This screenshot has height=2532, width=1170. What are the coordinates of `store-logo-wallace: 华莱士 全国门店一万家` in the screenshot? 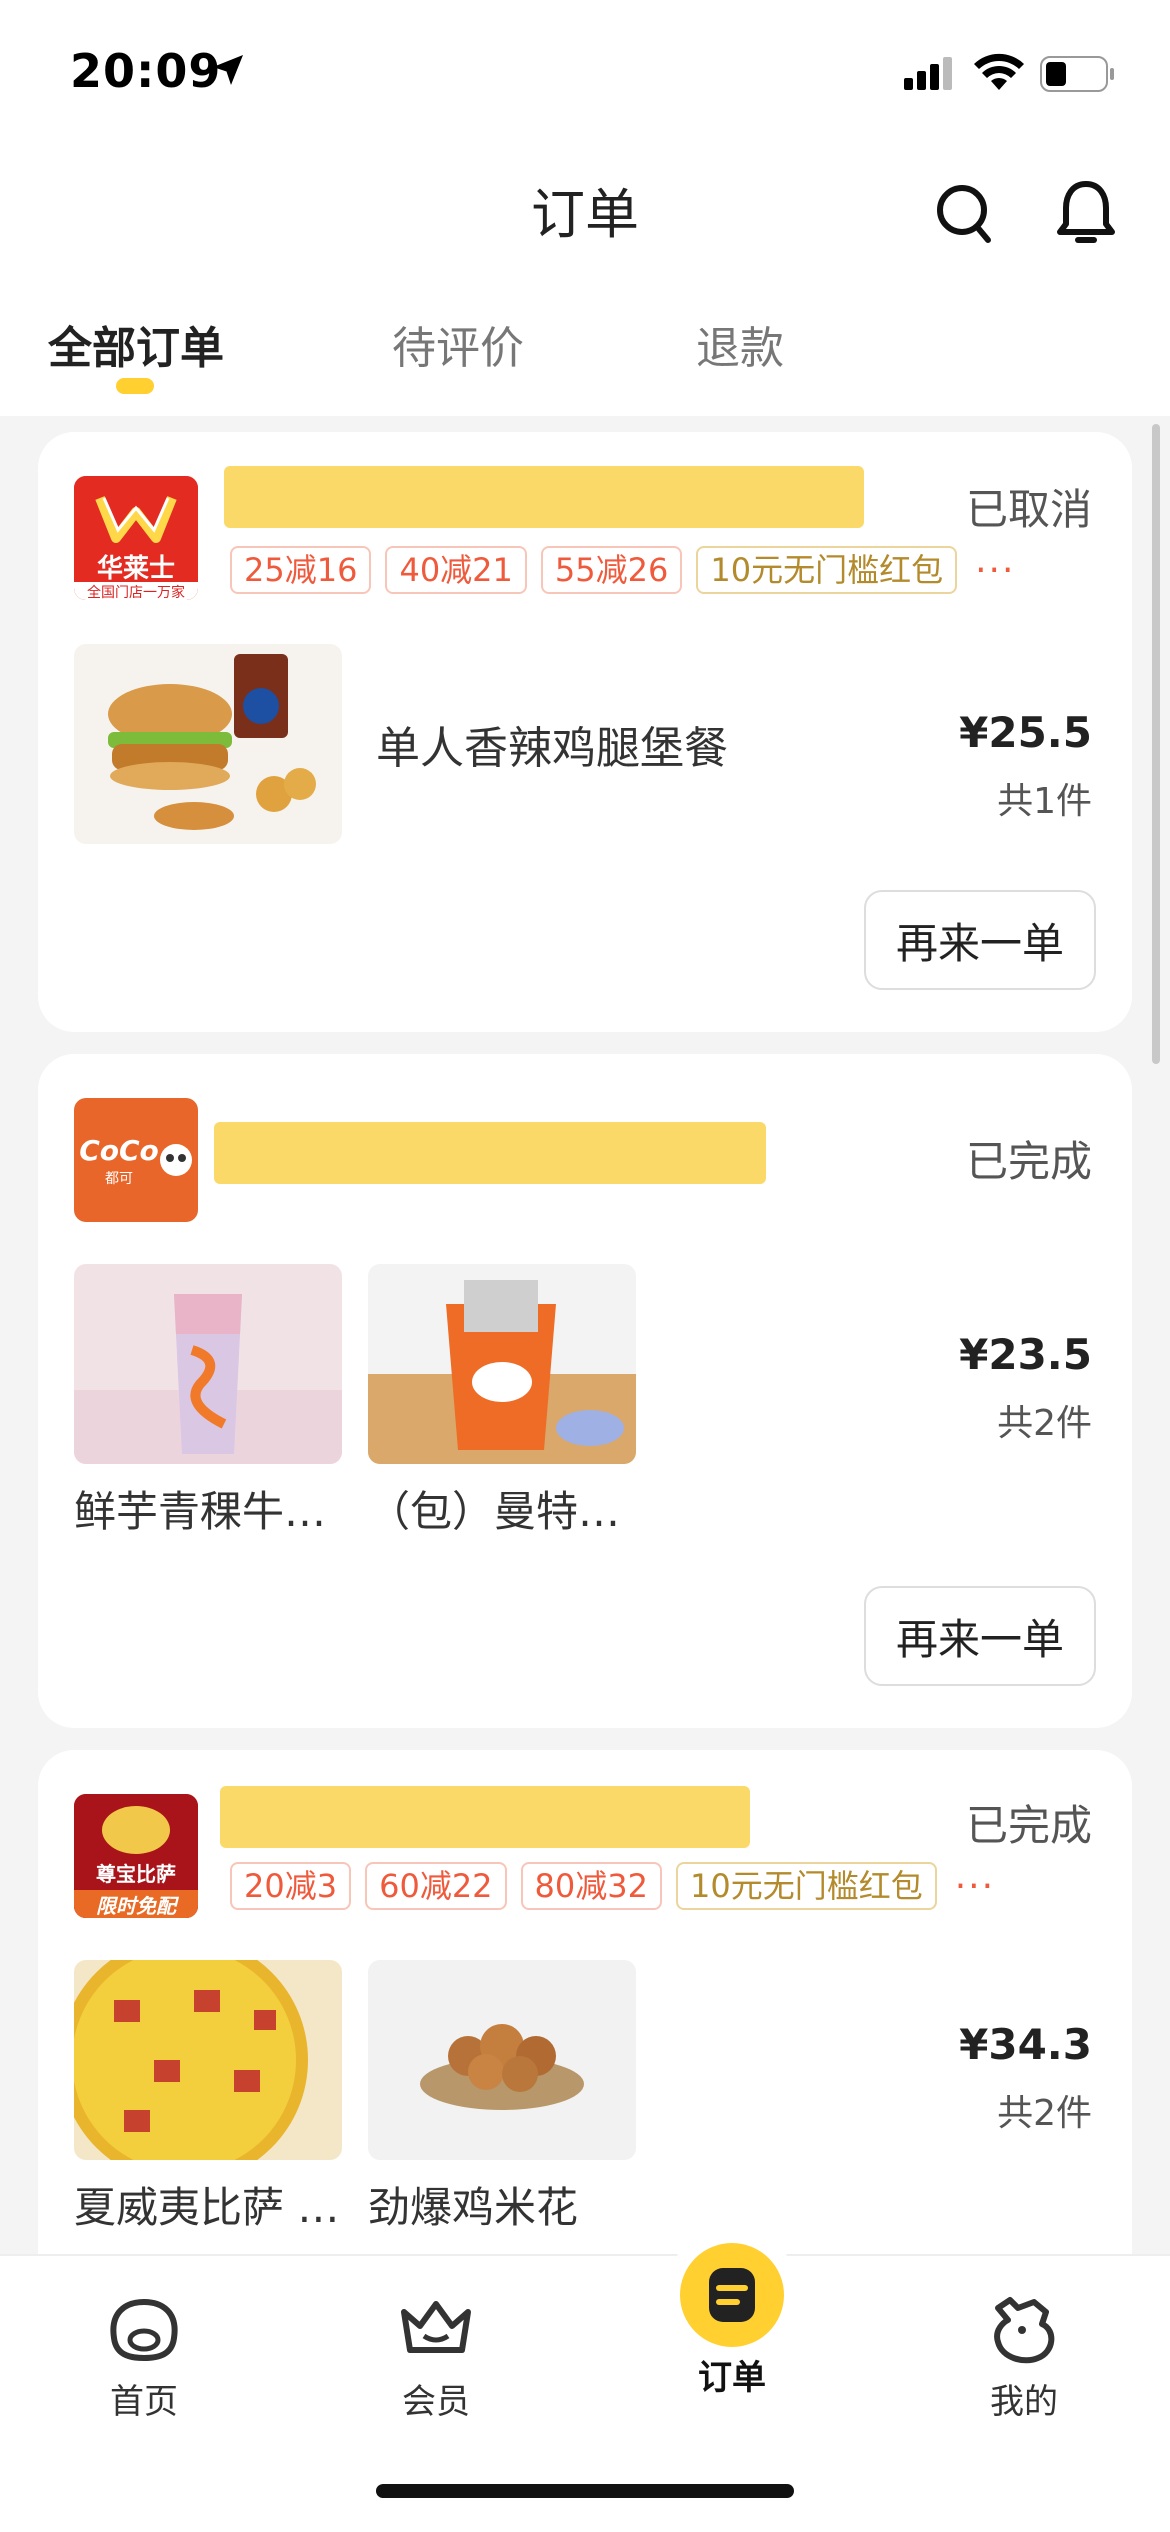 It's located at (136, 538).